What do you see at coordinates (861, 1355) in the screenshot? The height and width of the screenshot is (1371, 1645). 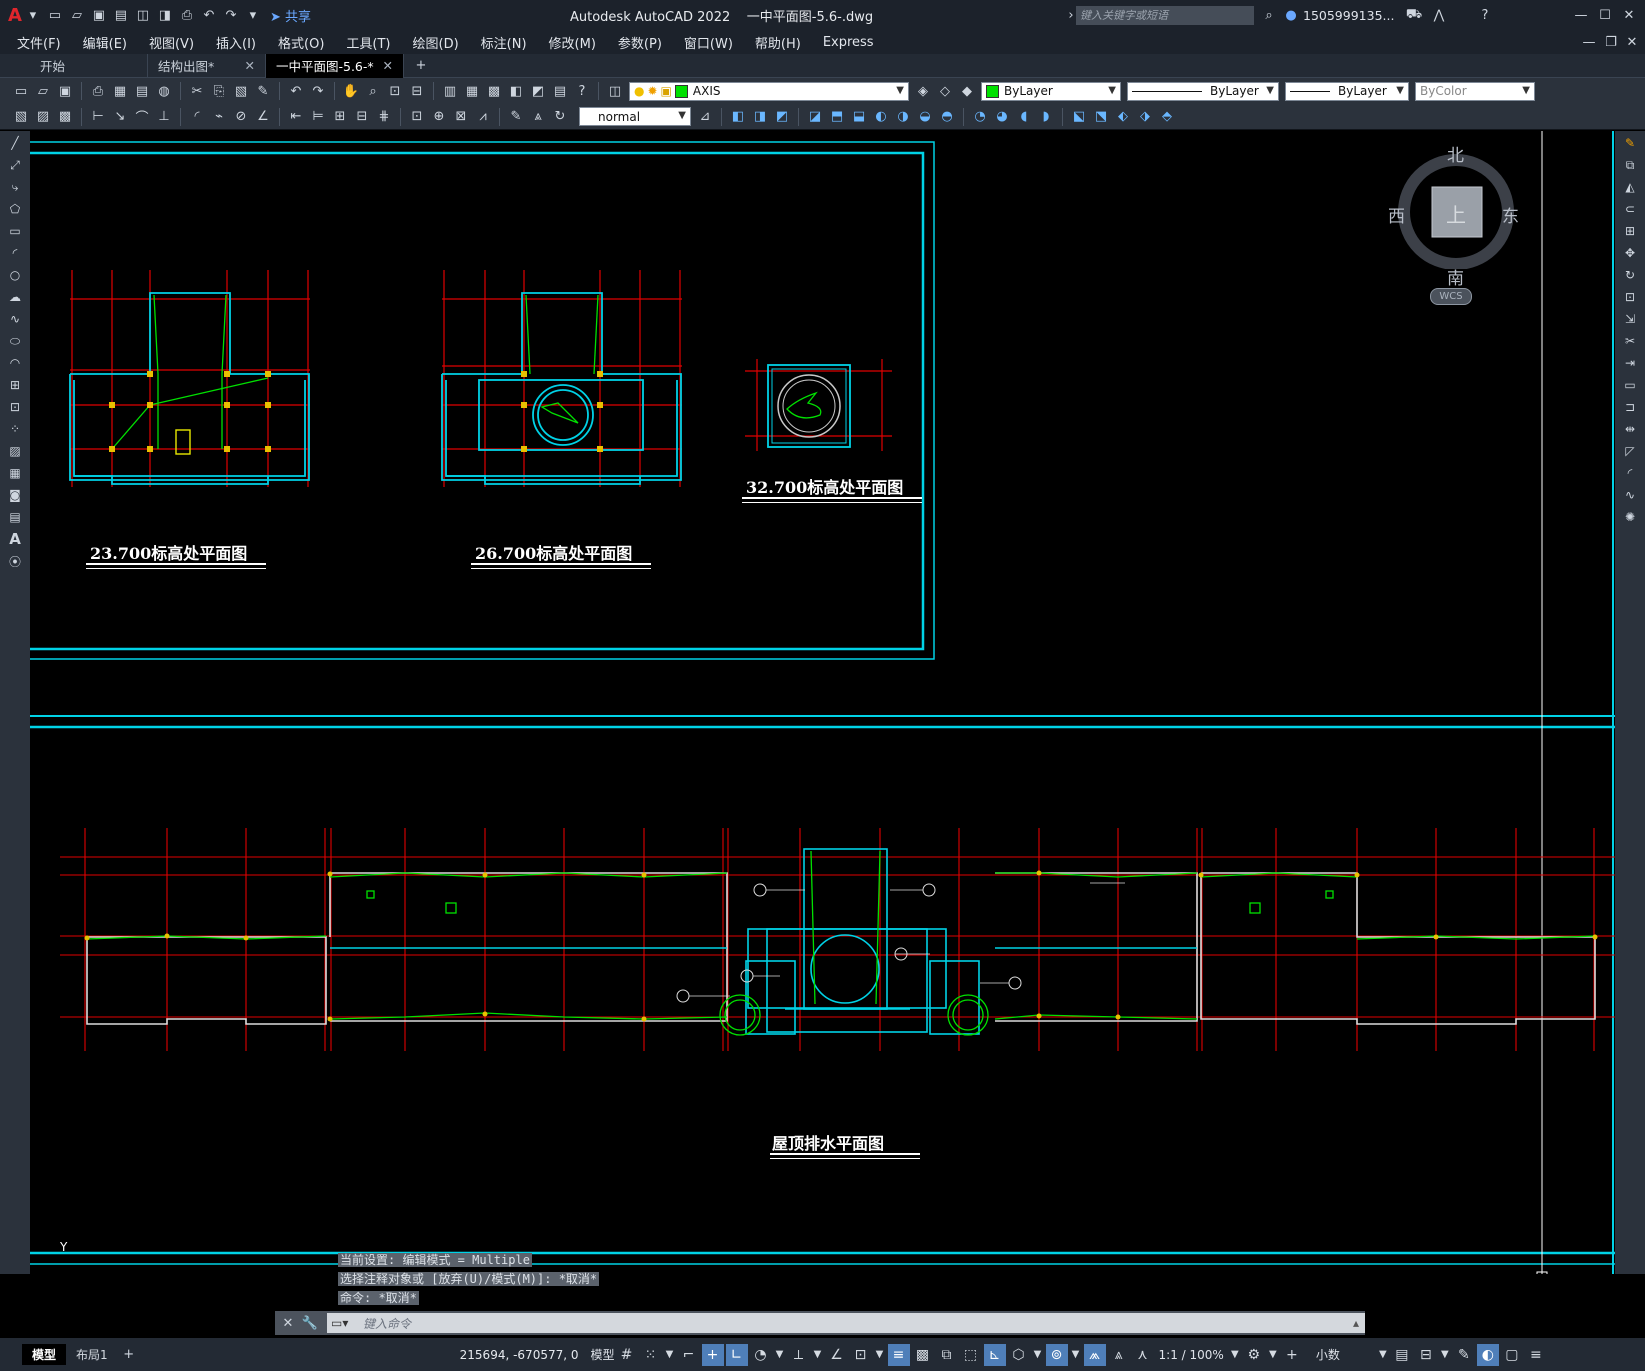 I see `object-snap-icon: ⊡` at bounding box center [861, 1355].